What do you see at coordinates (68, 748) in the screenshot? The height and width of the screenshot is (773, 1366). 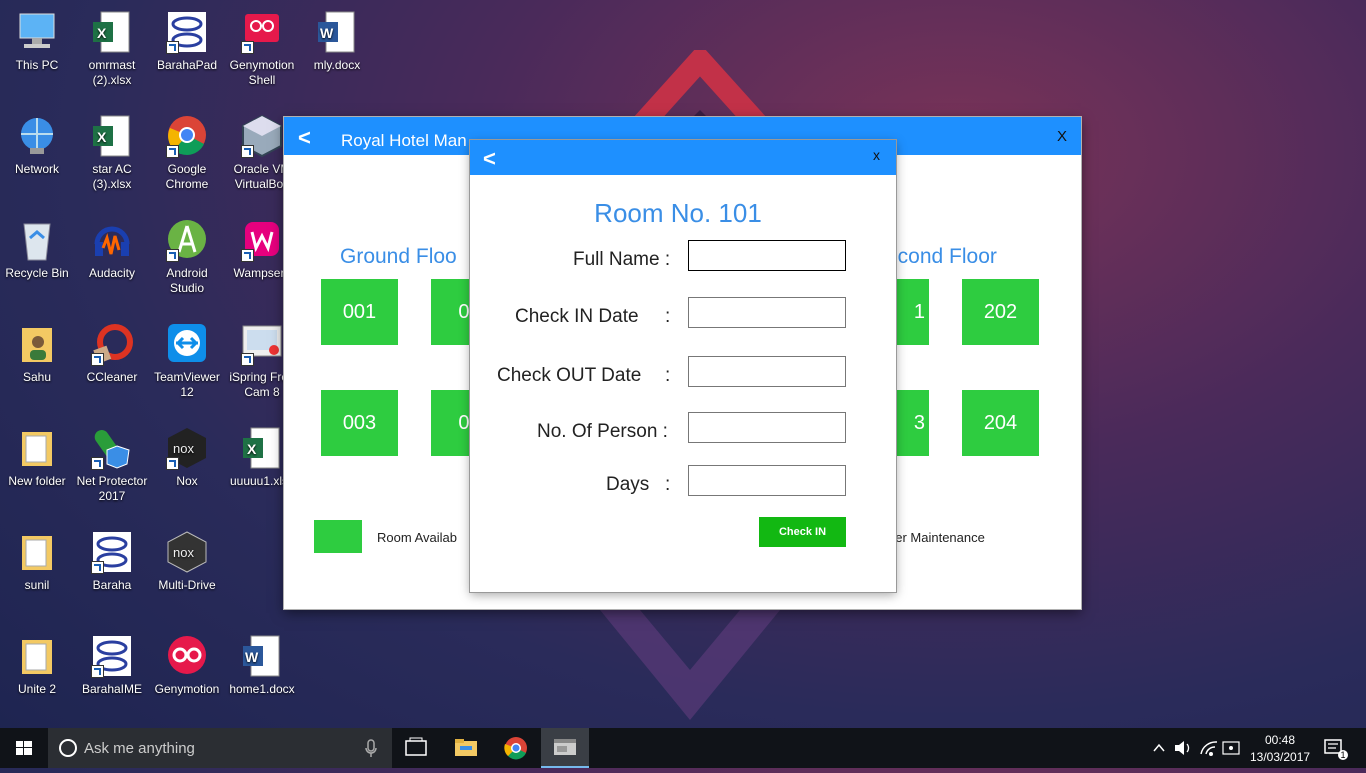 I see `cortana-circle-icon` at bounding box center [68, 748].